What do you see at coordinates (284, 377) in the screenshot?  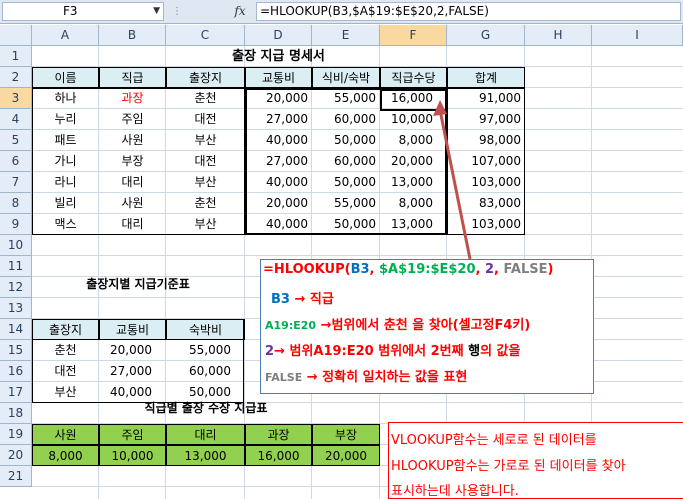 I see `annot5-false: FALSE` at bounding box center [284, 377].